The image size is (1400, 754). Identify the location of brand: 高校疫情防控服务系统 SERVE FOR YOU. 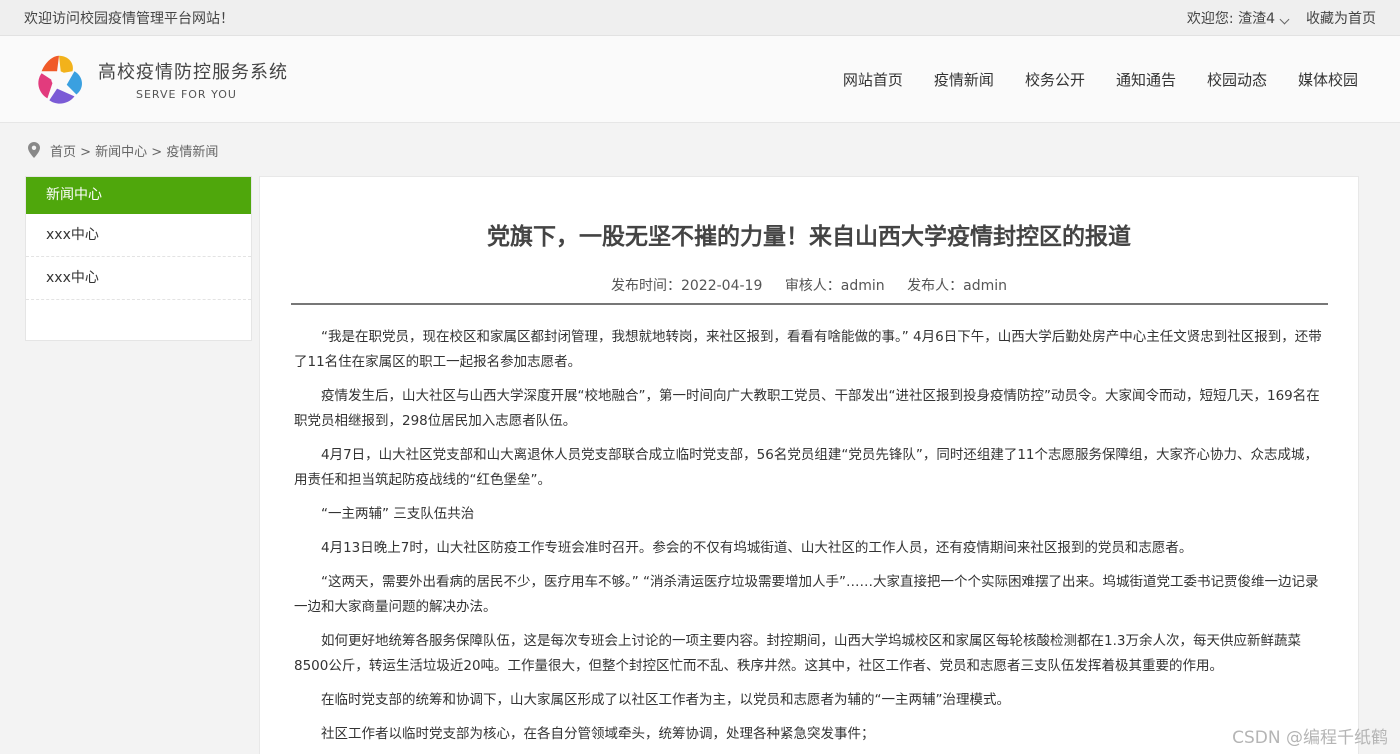
(159, 79).